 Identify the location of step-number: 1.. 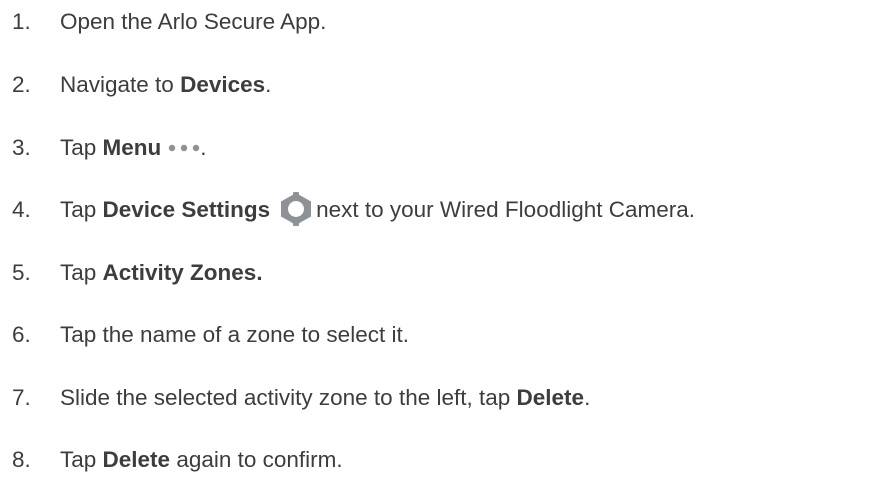
(21, 21).